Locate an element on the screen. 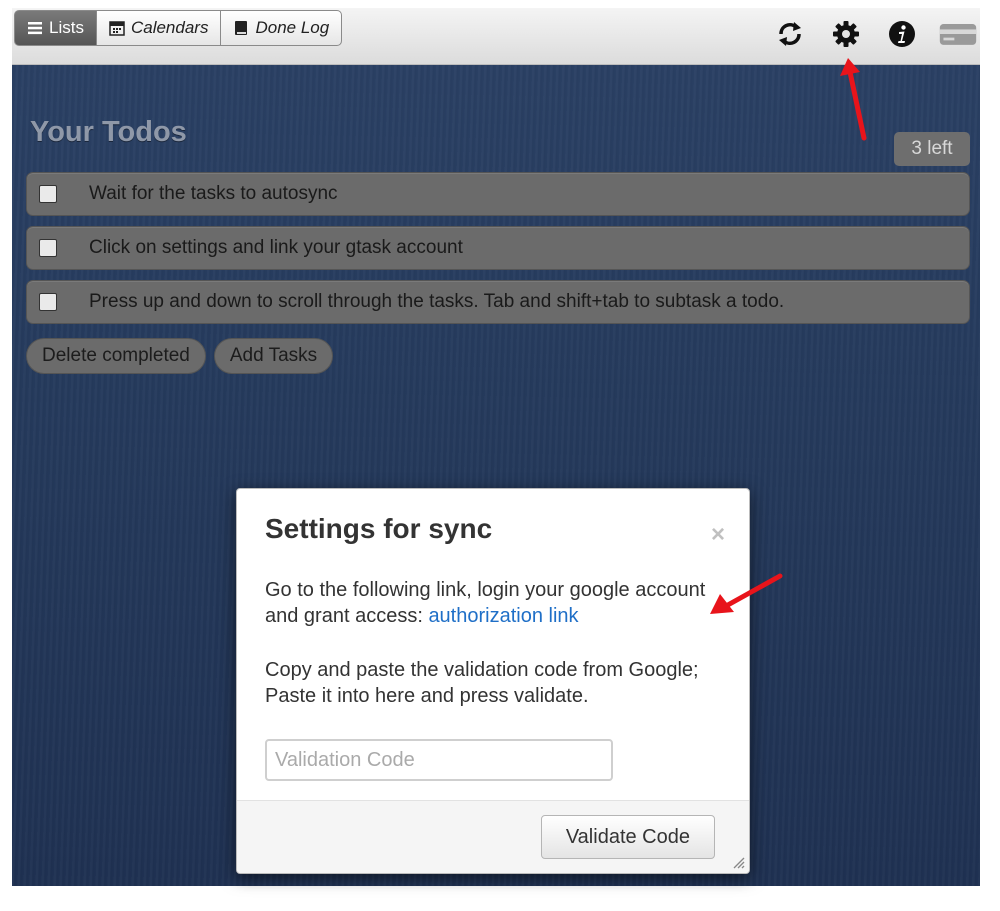 The image size is (1000, 911). credit-card-icon is located at coordinates (958, 34).